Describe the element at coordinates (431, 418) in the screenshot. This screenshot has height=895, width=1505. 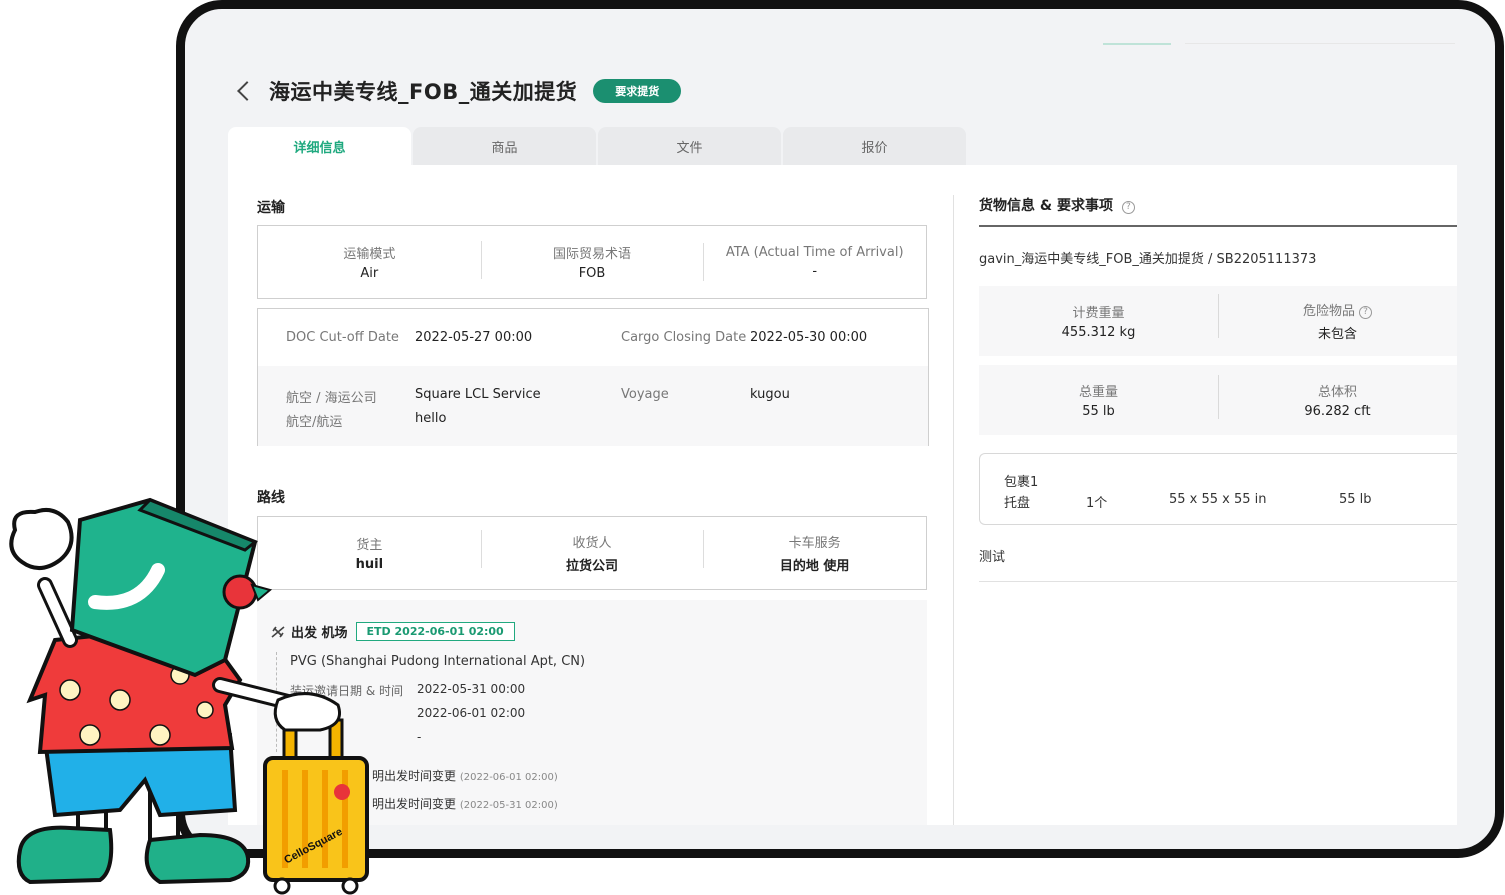
I see `flight-value: hello` at that location.